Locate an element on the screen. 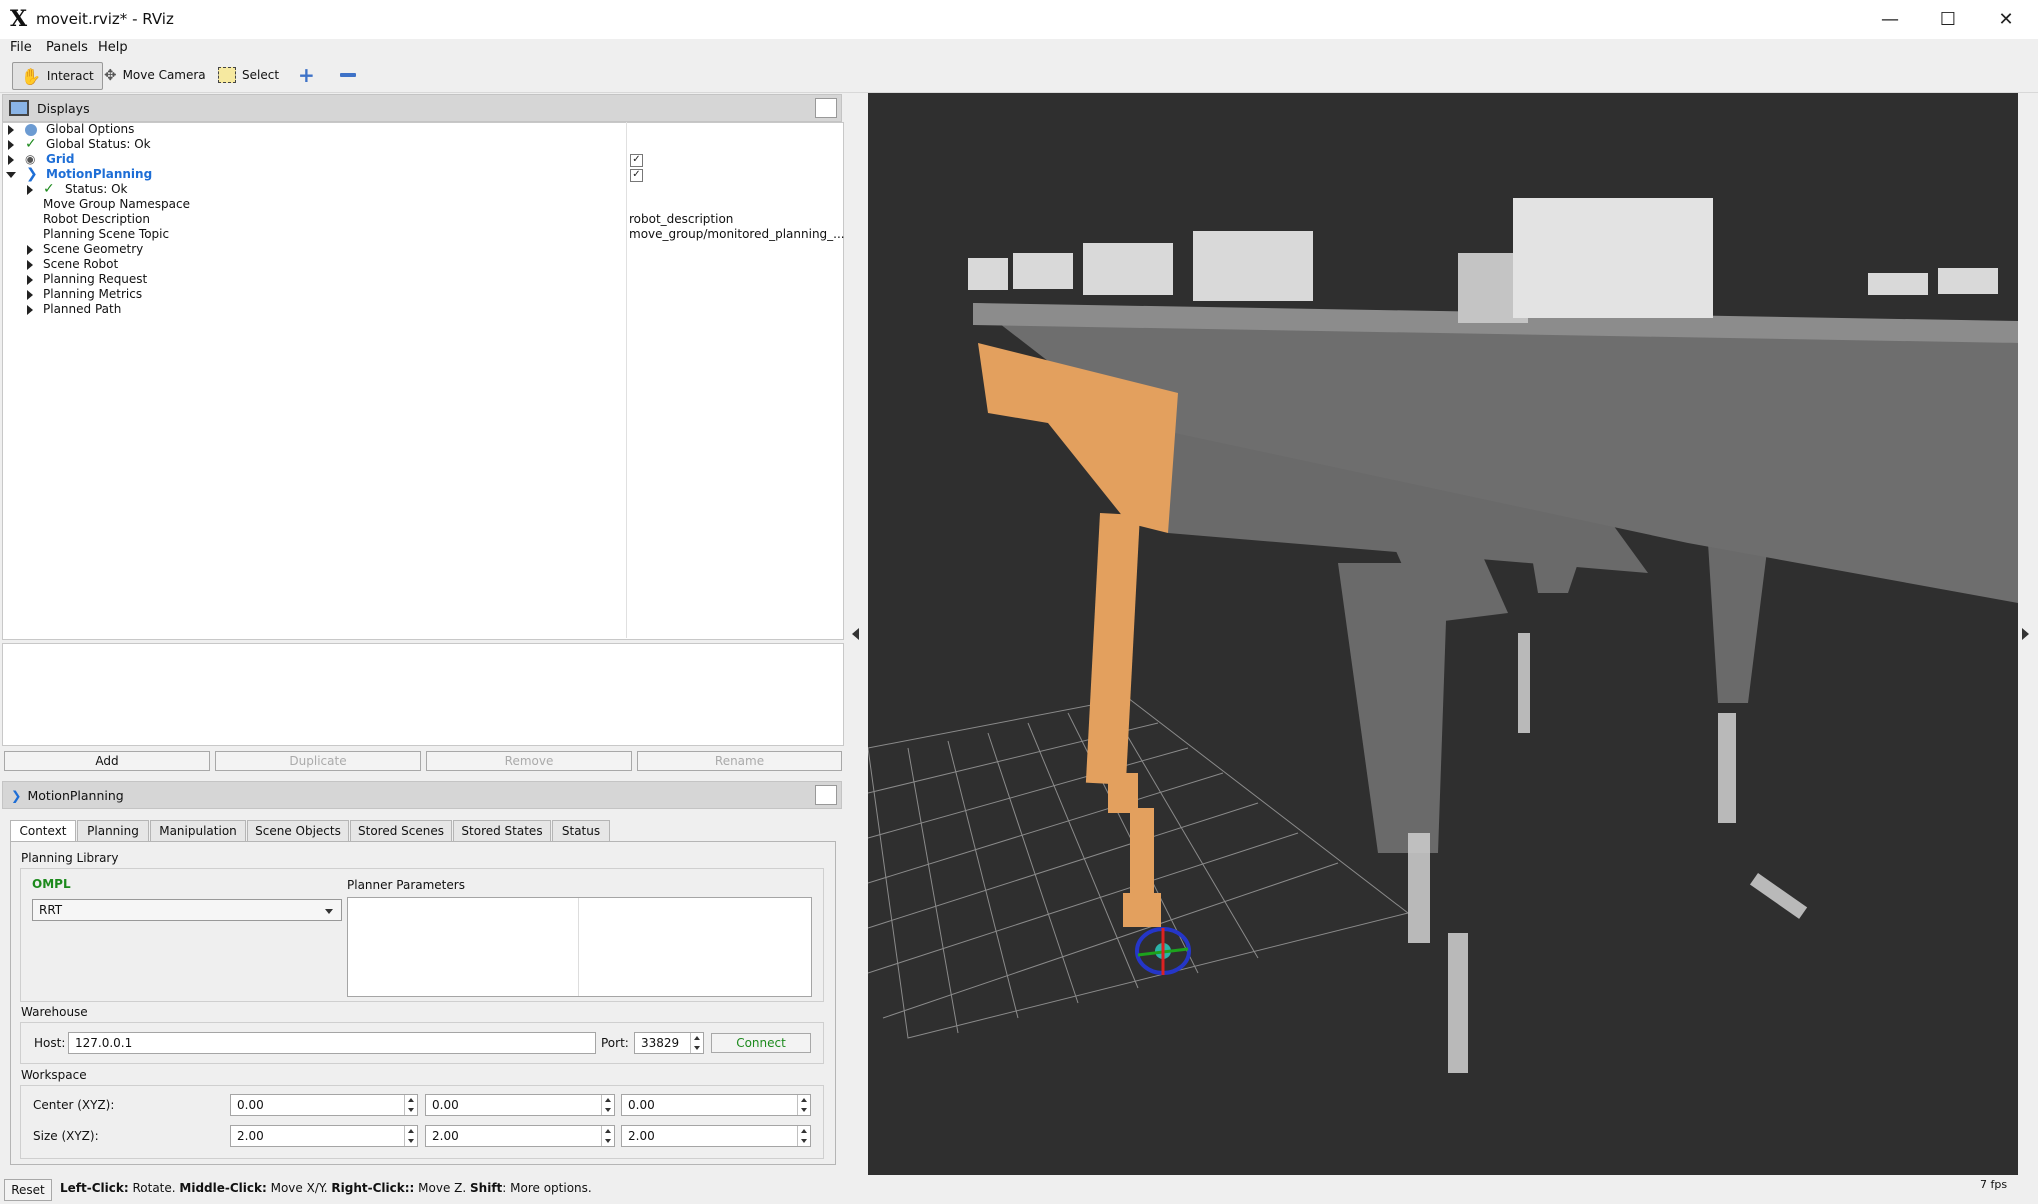 Image resolution: width=2038 pixels, height=1204 pixels. minimize-icon: — is located at coordinates (1890, 19).